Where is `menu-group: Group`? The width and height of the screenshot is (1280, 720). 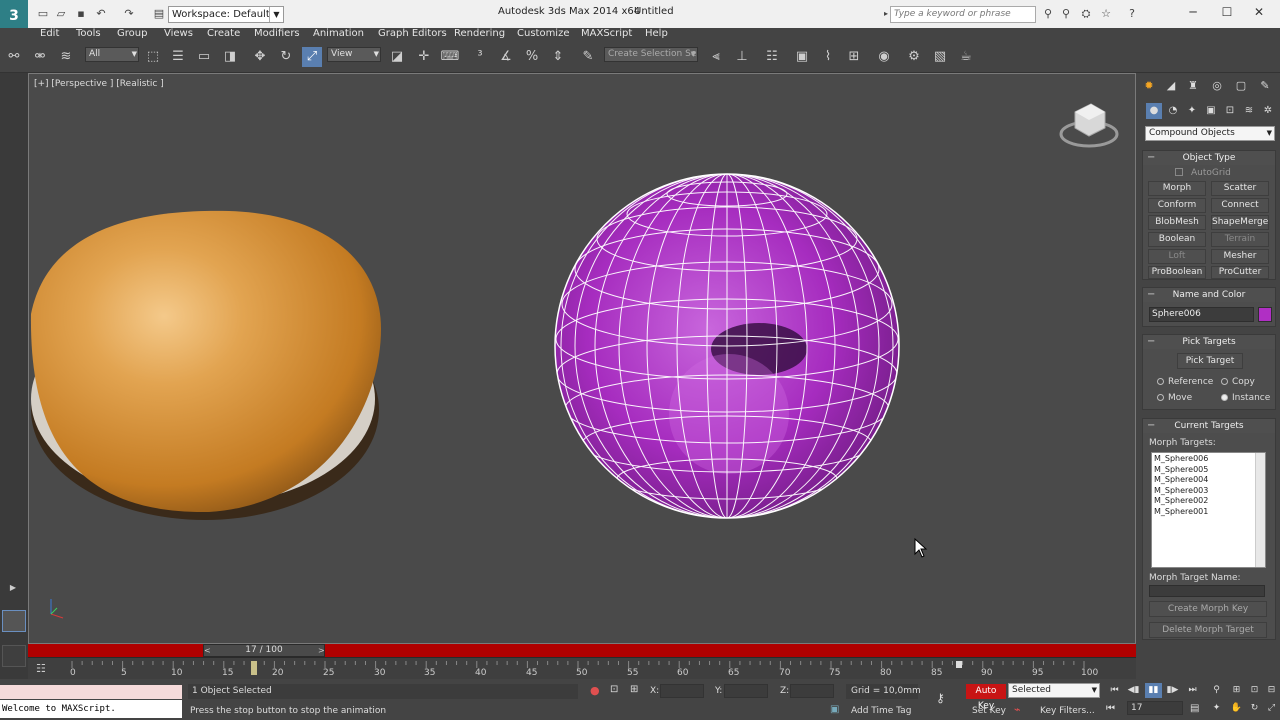 menu-group: Group is located at coordinates (132, 34).